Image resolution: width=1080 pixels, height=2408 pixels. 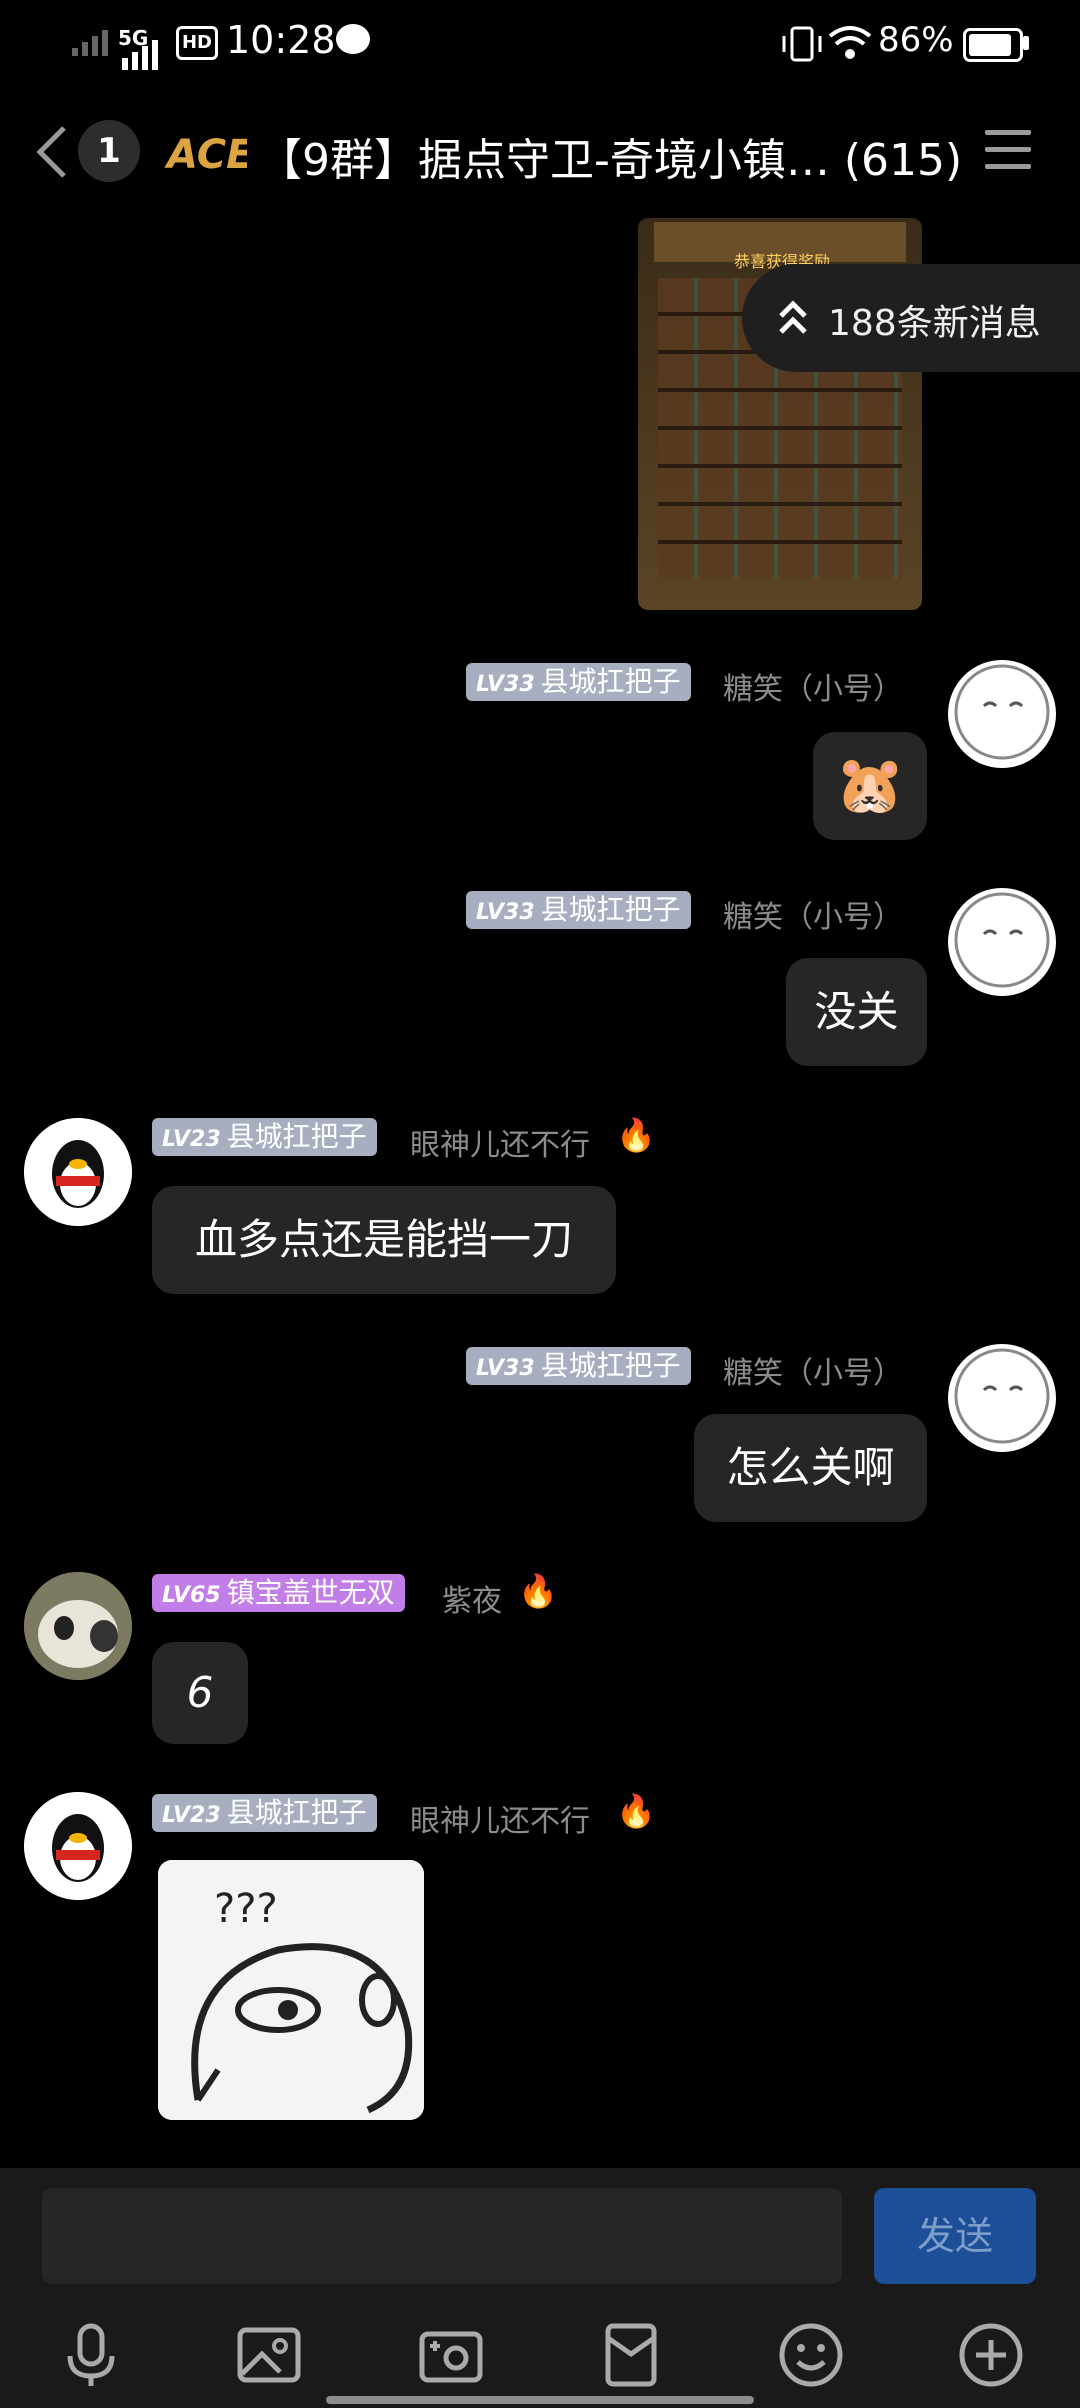 What do you see at coordinates (200, 1693) in the screenshot?
I see `text-message-bubble: 6` at bounding box center [200, 1693].